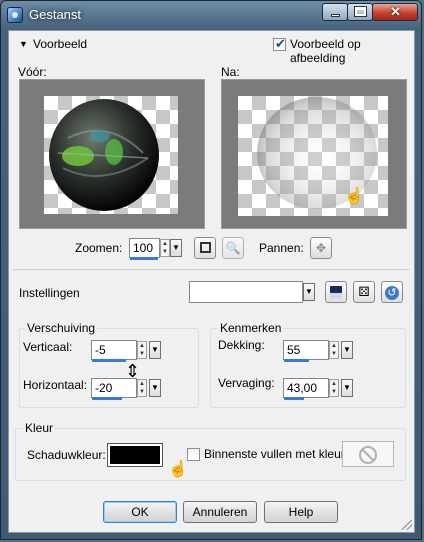 The height and width of the screenshot is (542, 424). Describe the element at coordinates (220, 512) in the screenshot. I see `cancel-button: Annuleren` at that location.